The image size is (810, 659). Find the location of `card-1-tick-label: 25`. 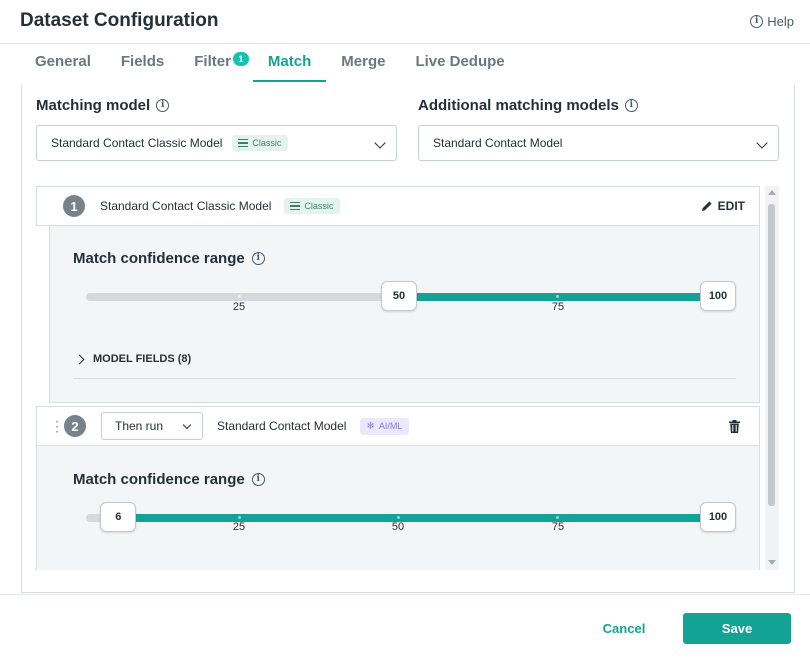

card-1-tick-label: 25 is located at coordinates (239, 307).